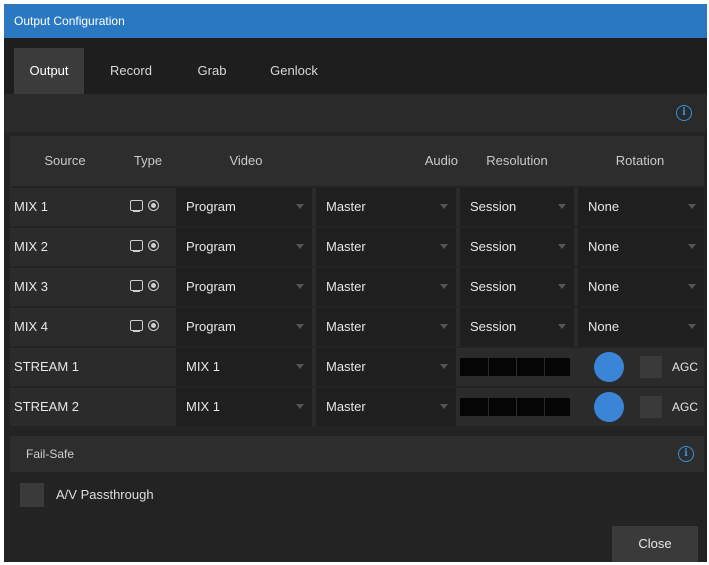  I want to click on source-label: MIX 1, so click(31, 206).